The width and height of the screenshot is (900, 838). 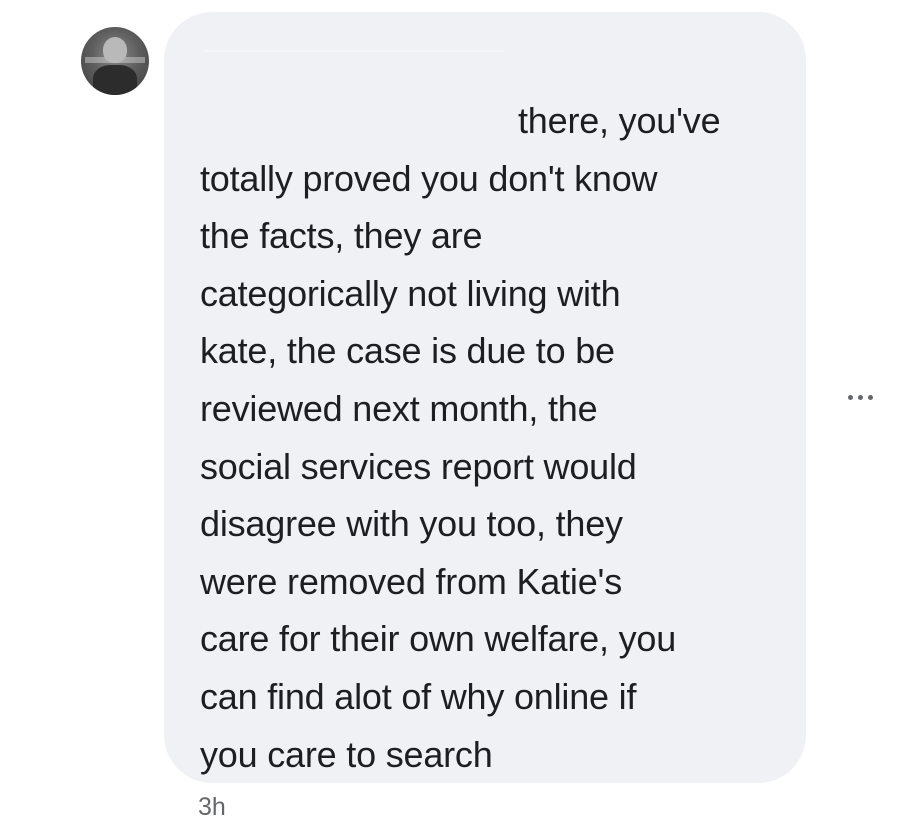 What do you see at coordinates (411, 524) in the screenshot?
I see `comment-line: disagree with you too, they` at bounding box center [411, 524].